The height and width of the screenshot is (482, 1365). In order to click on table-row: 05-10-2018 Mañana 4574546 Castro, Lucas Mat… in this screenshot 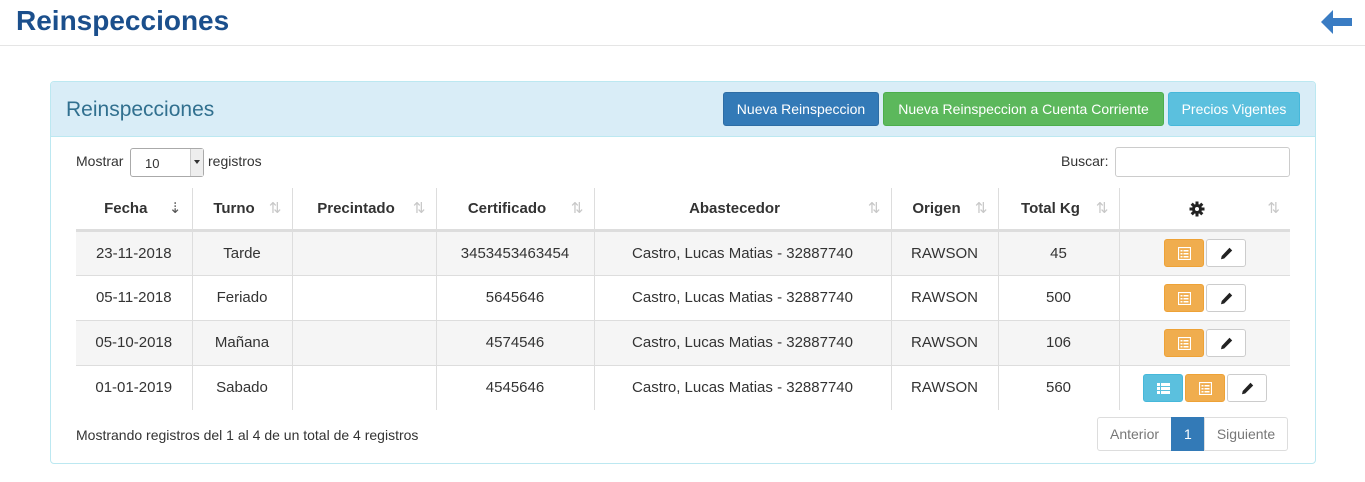, I will do `click(683, 342)`.